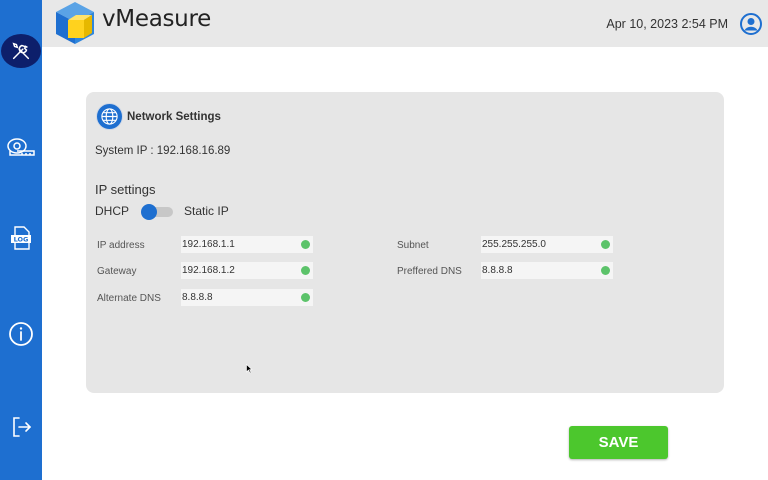  What do you see at coordinates (667, 24) in the screenshot?
I see `datetime: Apr 10, 2023 2:54 PM` at bounding box center [667, 24].